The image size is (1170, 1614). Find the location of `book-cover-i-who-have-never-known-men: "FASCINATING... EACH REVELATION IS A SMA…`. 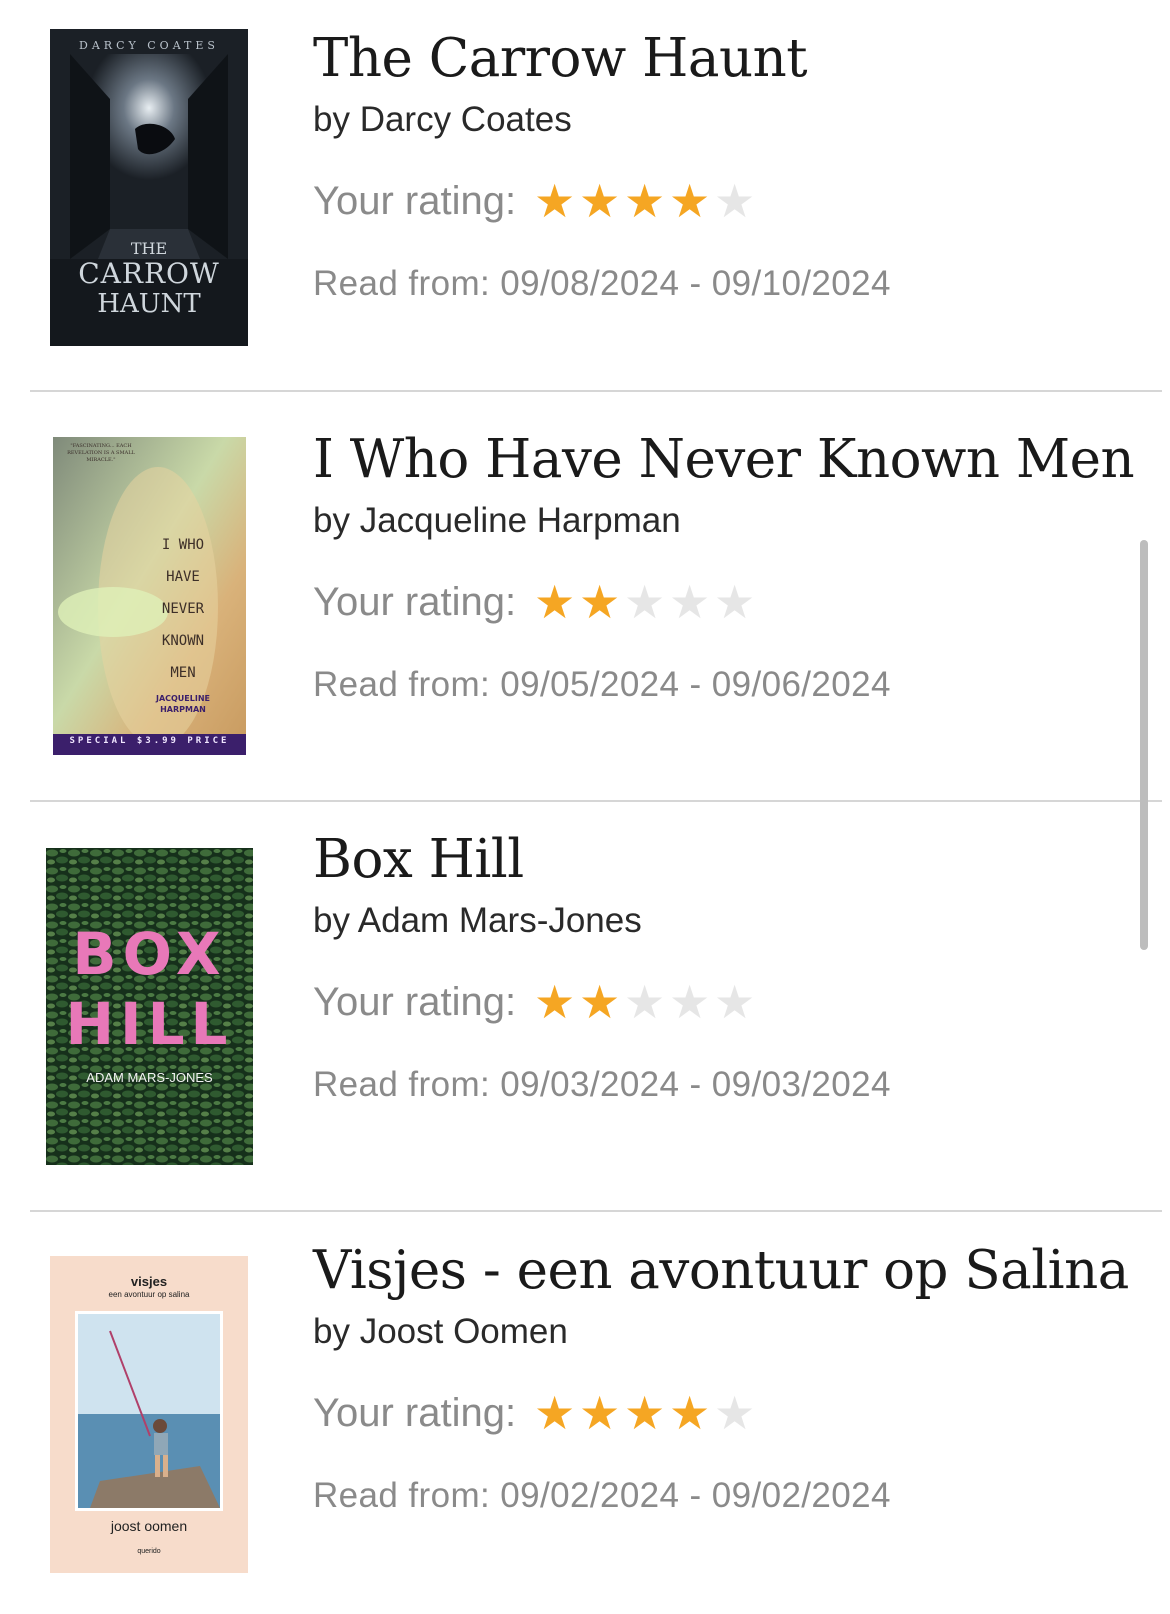

book-cover-i-who-have-never-known-men: "FASCINATING... EACH REVELATION IS A SMA… is located at coordinates (149, 596).